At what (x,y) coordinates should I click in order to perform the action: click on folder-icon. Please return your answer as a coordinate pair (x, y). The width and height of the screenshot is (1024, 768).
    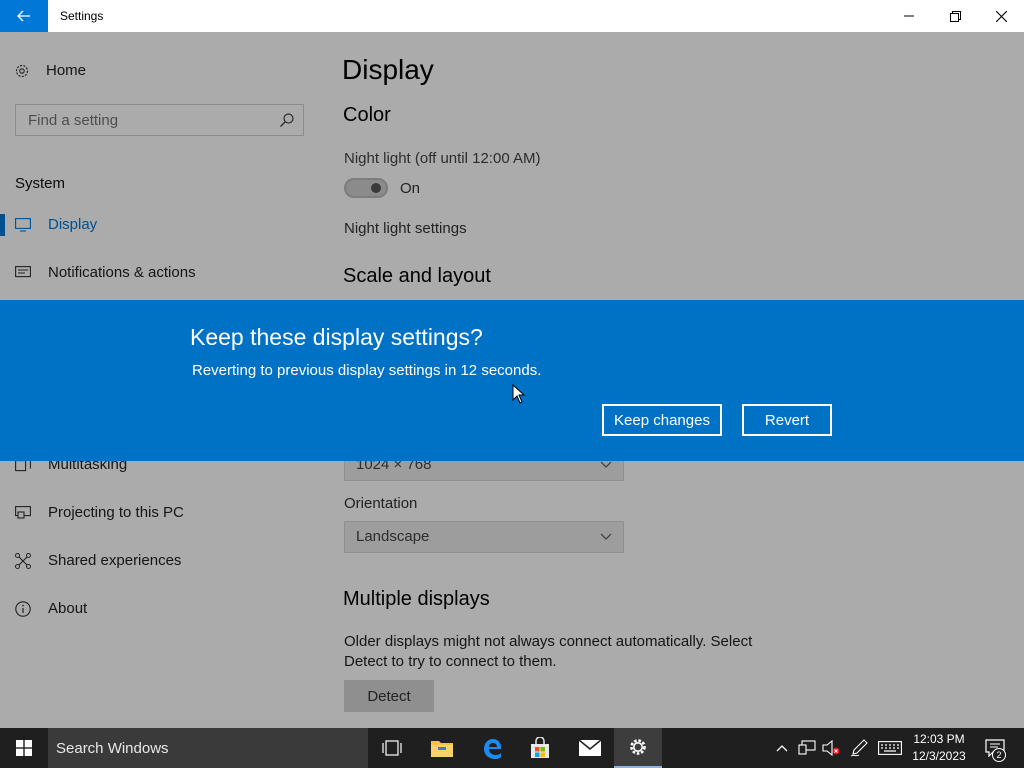
    Looking at the image, I should click on (442, 749).